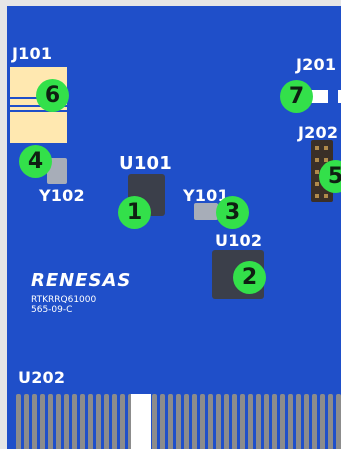  I want to click on crystal-y101, so click(206, 211).